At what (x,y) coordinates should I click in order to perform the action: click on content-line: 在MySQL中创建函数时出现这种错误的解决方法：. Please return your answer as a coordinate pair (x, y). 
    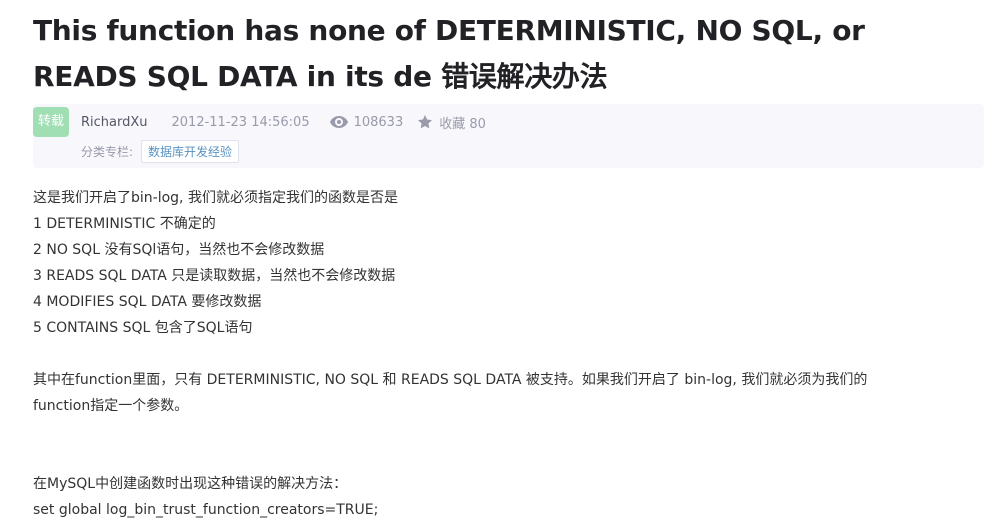
    Looking at the image, I should click on (190, 484).